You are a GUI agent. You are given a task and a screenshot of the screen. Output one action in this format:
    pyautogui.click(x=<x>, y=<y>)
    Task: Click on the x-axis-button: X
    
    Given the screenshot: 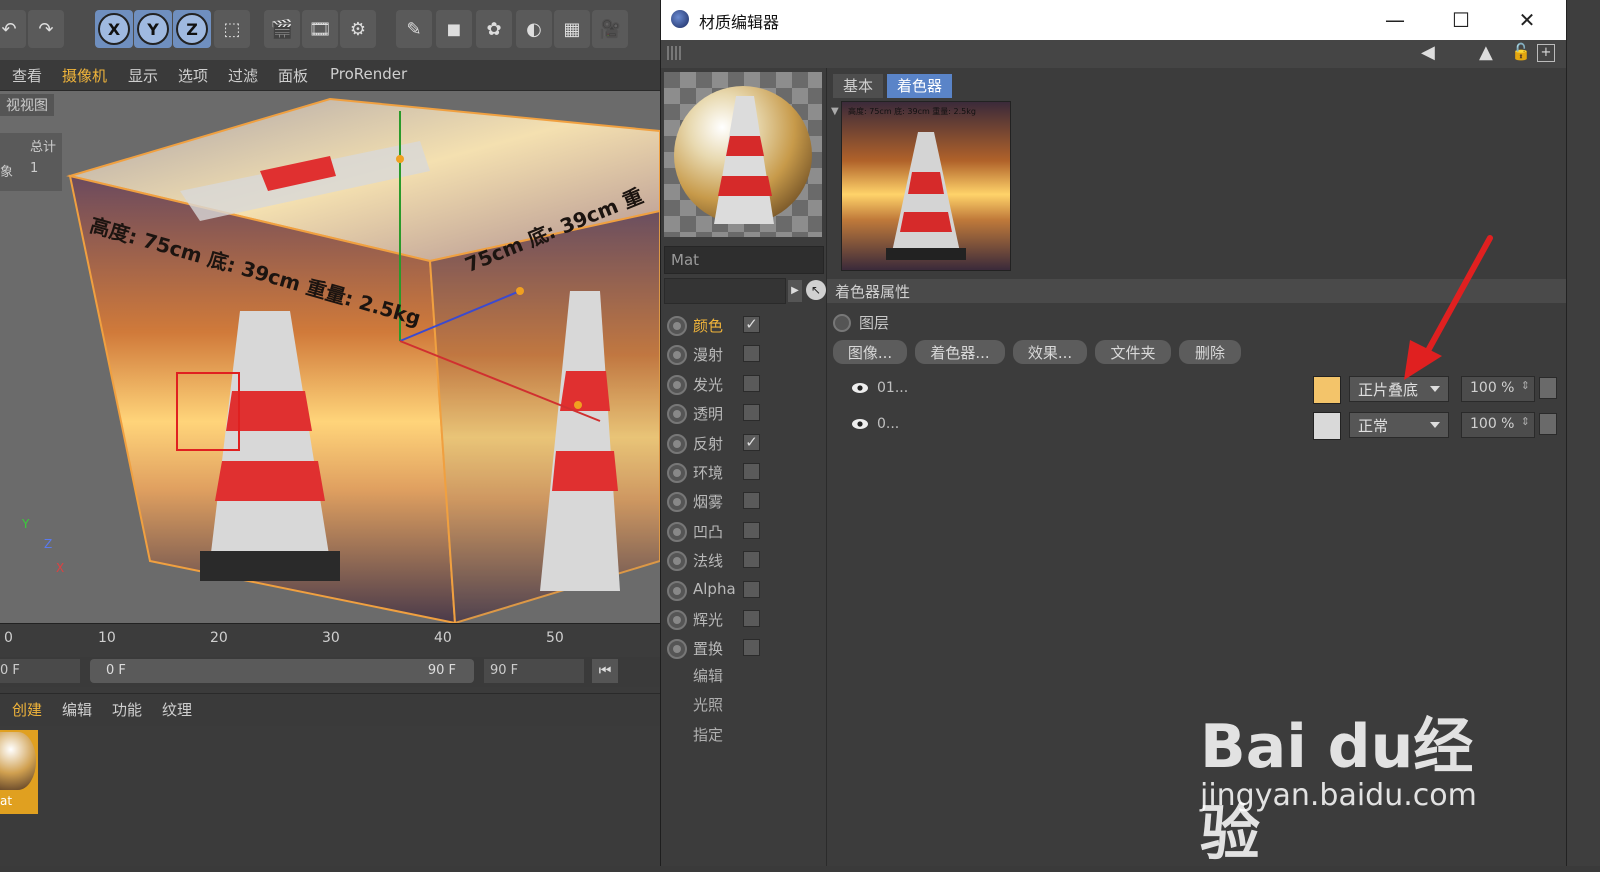 What is the action you would take?
    pyautogui.click(x=114, y=29)
    